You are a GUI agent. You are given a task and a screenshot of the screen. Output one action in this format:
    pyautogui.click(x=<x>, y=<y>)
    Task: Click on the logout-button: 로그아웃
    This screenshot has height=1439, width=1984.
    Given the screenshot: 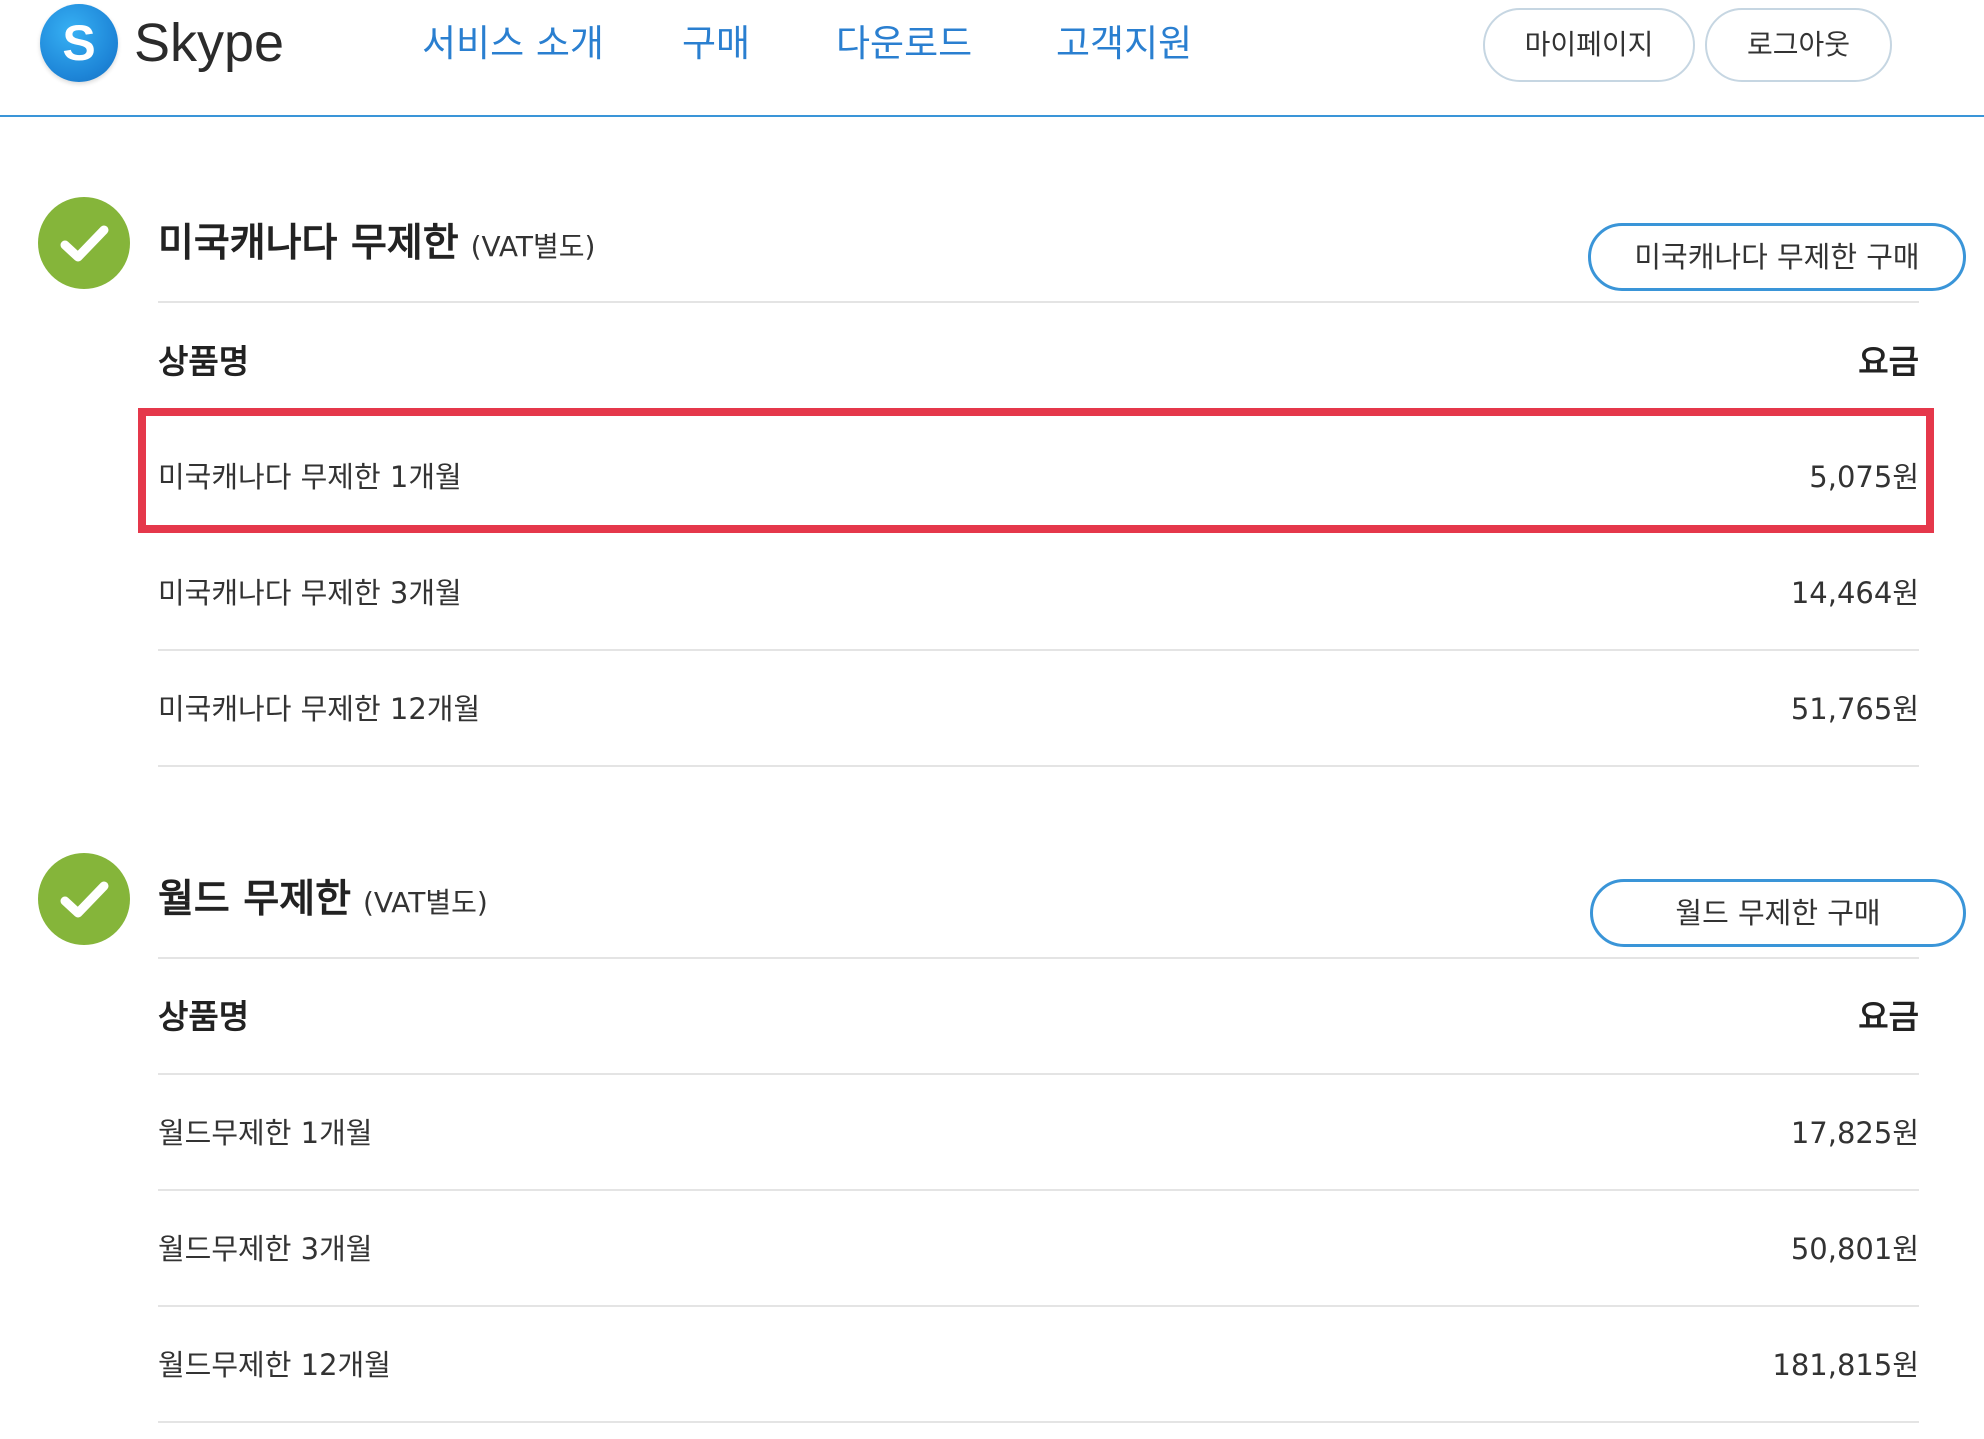 What is the action you would take?
    pyautogui.click(x=1798, y=45)
    